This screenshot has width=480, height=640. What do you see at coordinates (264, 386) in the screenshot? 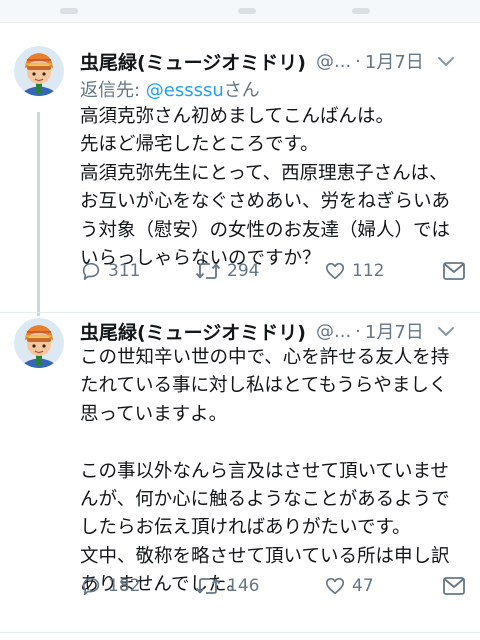
I see `tweet-text-line: たれている事に対し私はとてもうらやましく` at bounding box center [264, 386].